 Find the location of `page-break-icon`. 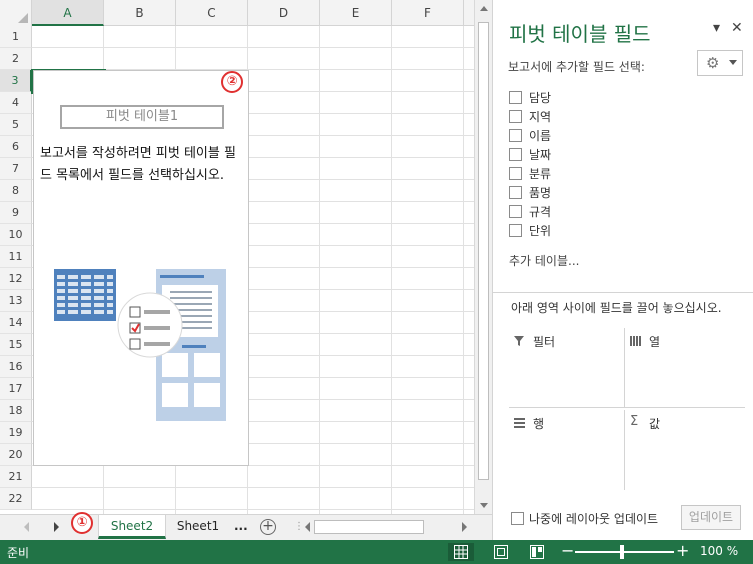

page-break-icon is located at coordinates (537, 552).